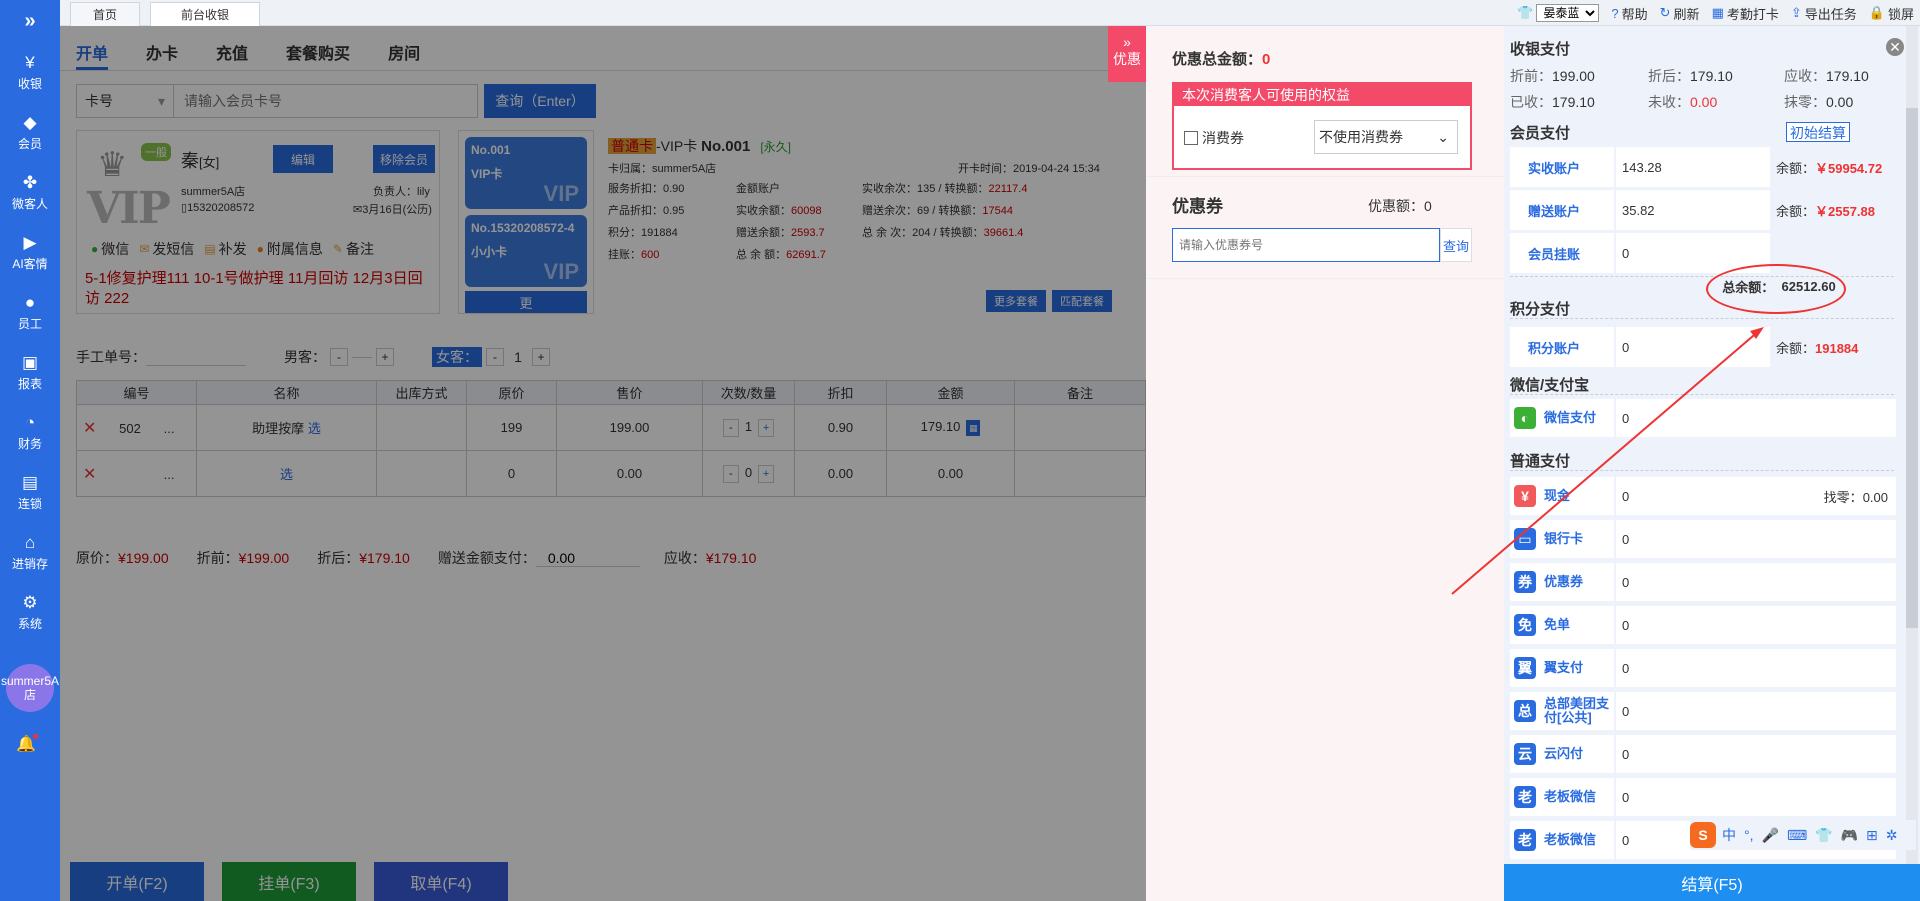  I want to click on expand-sidebar-icon: », so click(30, 21).